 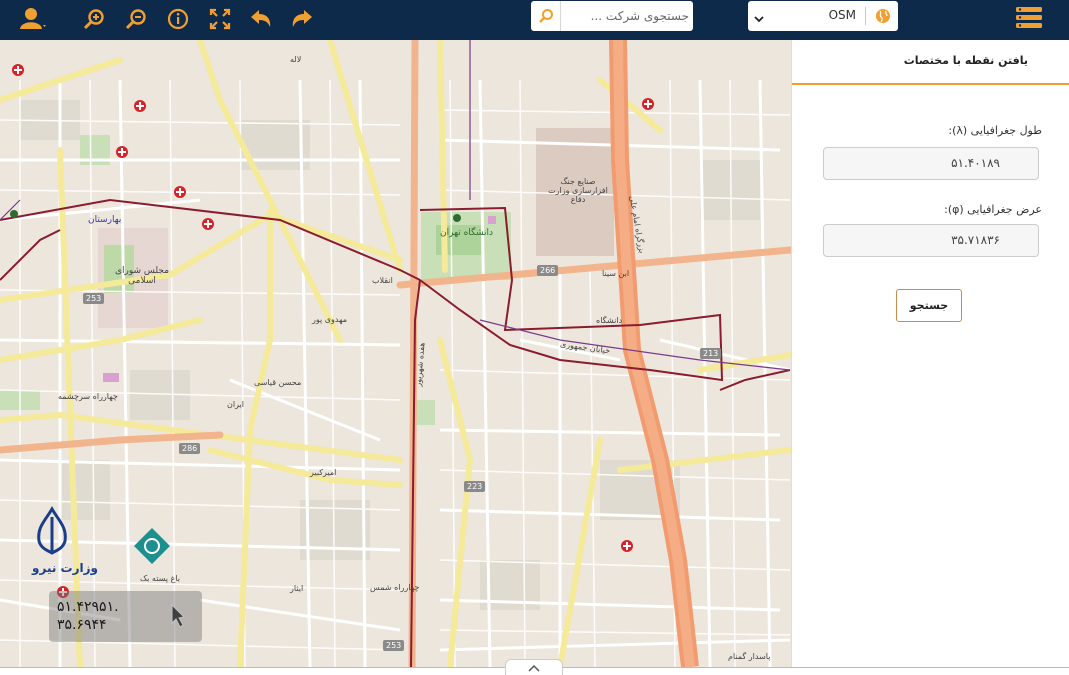 What do you see at coordinates (930, 84) in the screenshot?
I see `panel-divider` at bounding box center [930, 84].